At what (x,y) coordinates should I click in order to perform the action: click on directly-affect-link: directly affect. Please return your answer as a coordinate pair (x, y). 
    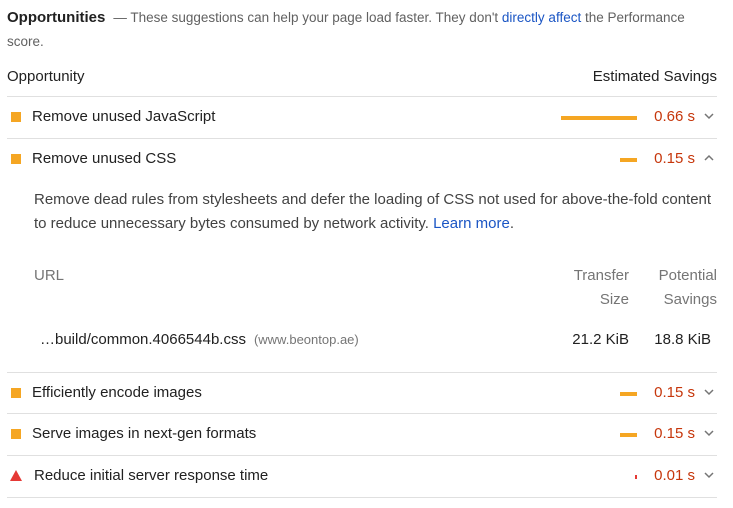
    Looking at the image, I should click on (541, 17).